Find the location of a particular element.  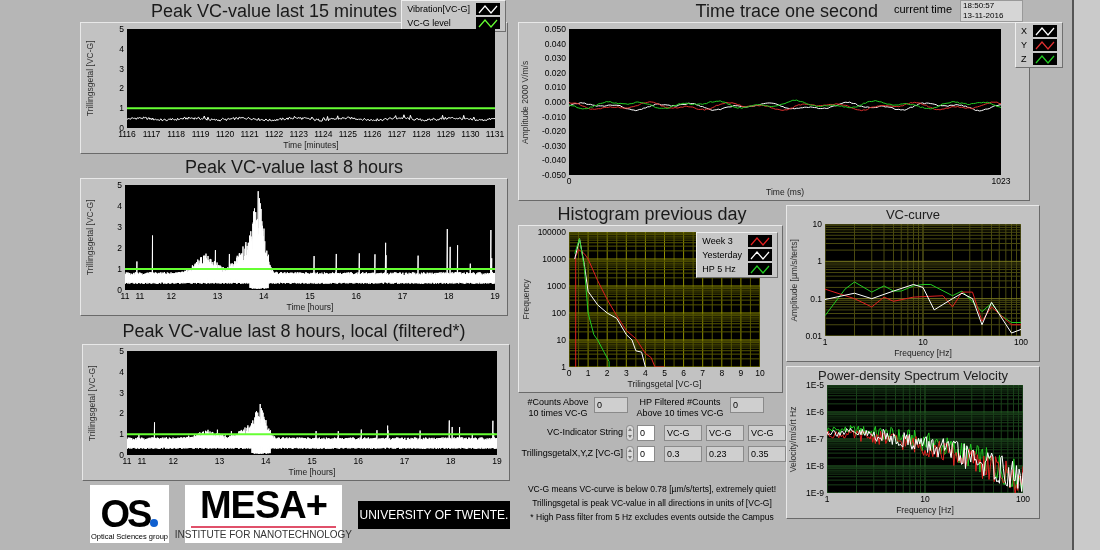

index-field: 0 is located at coordinates (646, 454).